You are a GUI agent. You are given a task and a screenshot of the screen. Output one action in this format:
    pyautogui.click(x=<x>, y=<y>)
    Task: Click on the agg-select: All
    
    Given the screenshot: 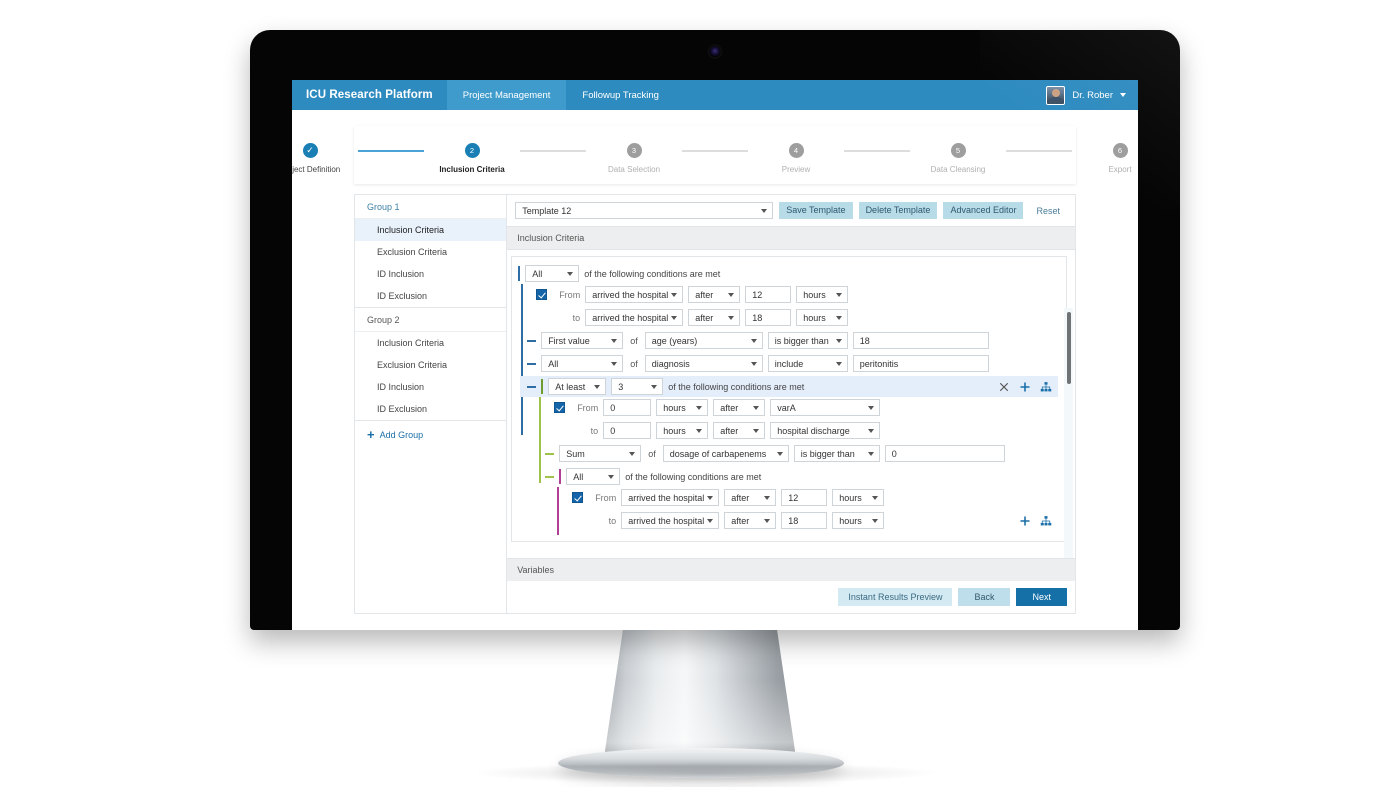 What is the action you would take?
    pyautogui.click(x=582, y=363)
    